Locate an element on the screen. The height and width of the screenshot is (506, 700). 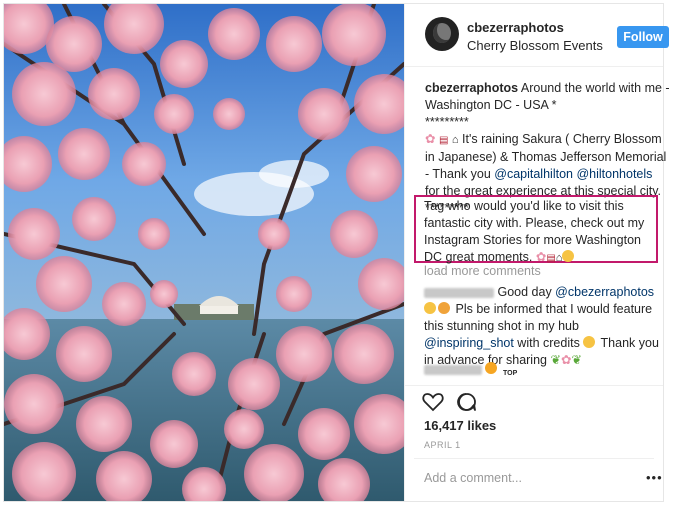
comment2-text1: Good day is located at coordinates (526, 292).